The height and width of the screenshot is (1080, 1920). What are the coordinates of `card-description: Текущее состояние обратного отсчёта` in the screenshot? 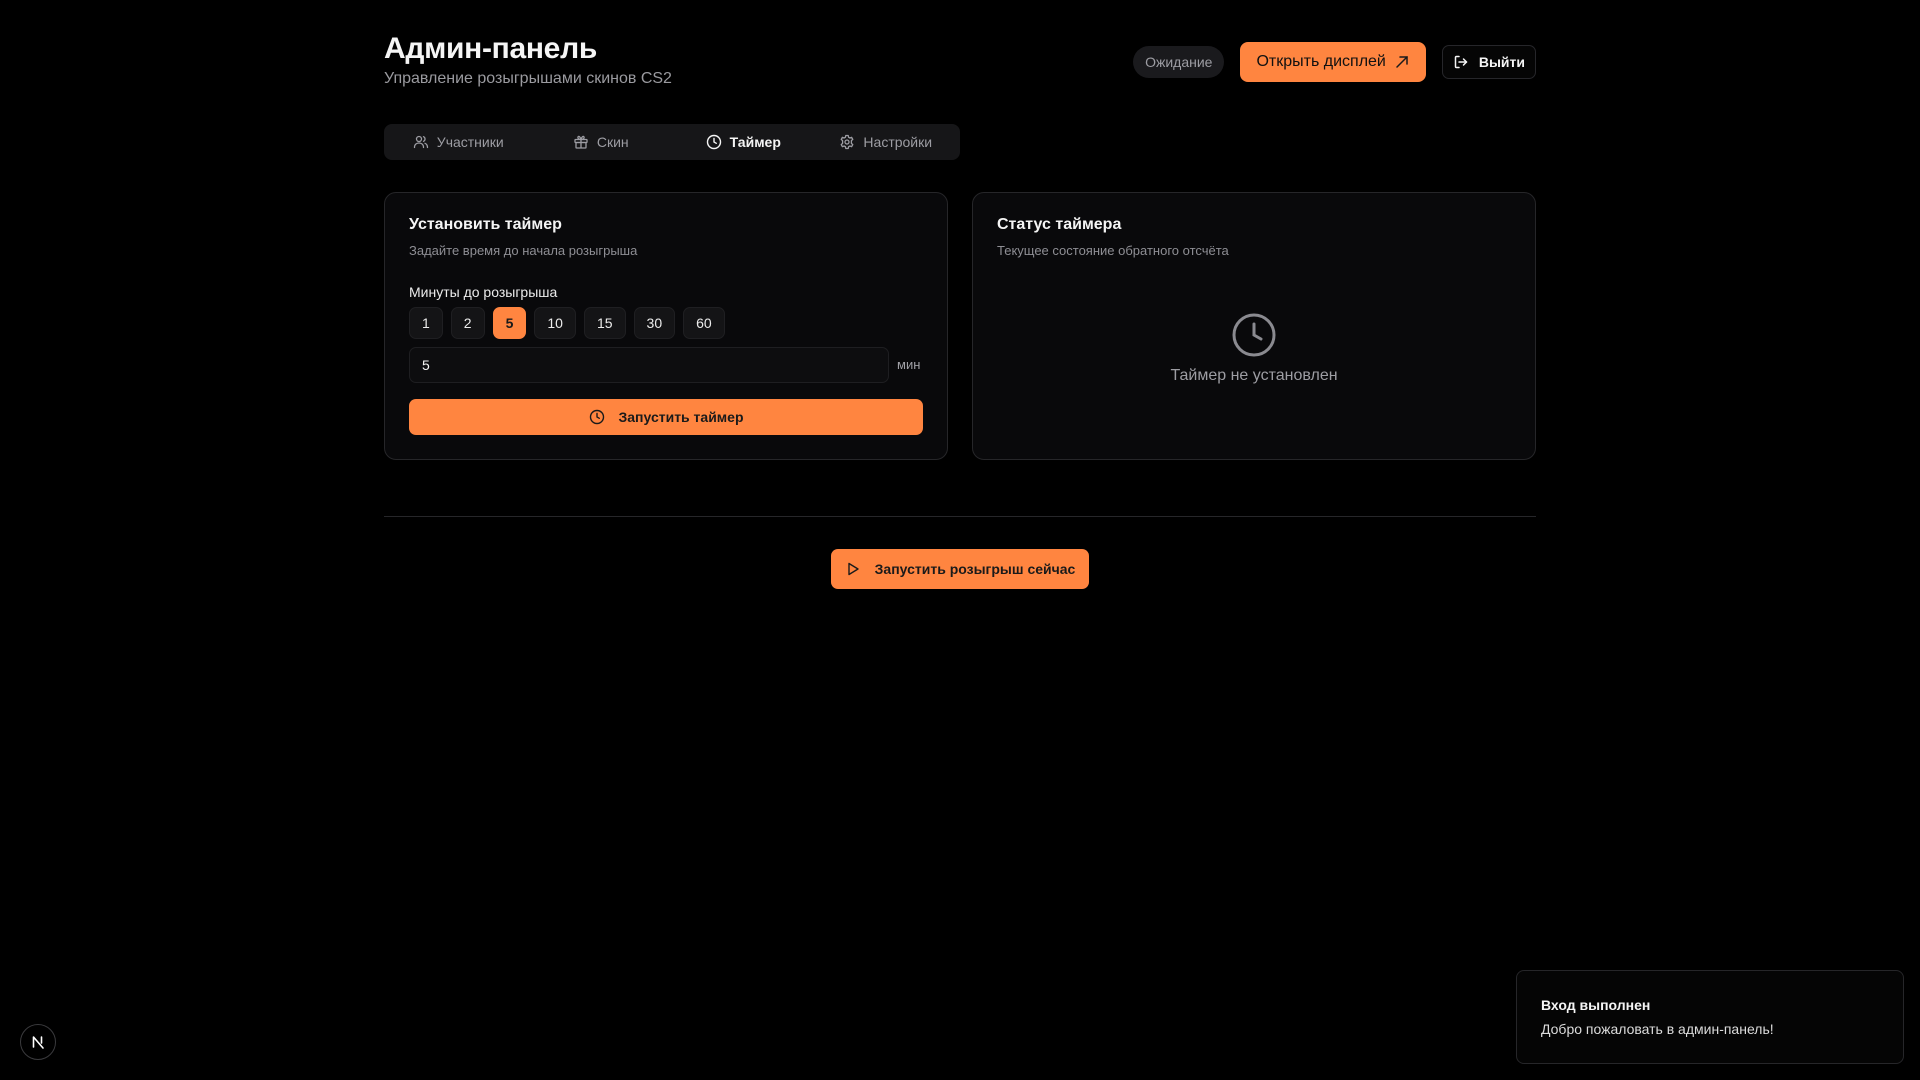 It's located at (1113, 250).